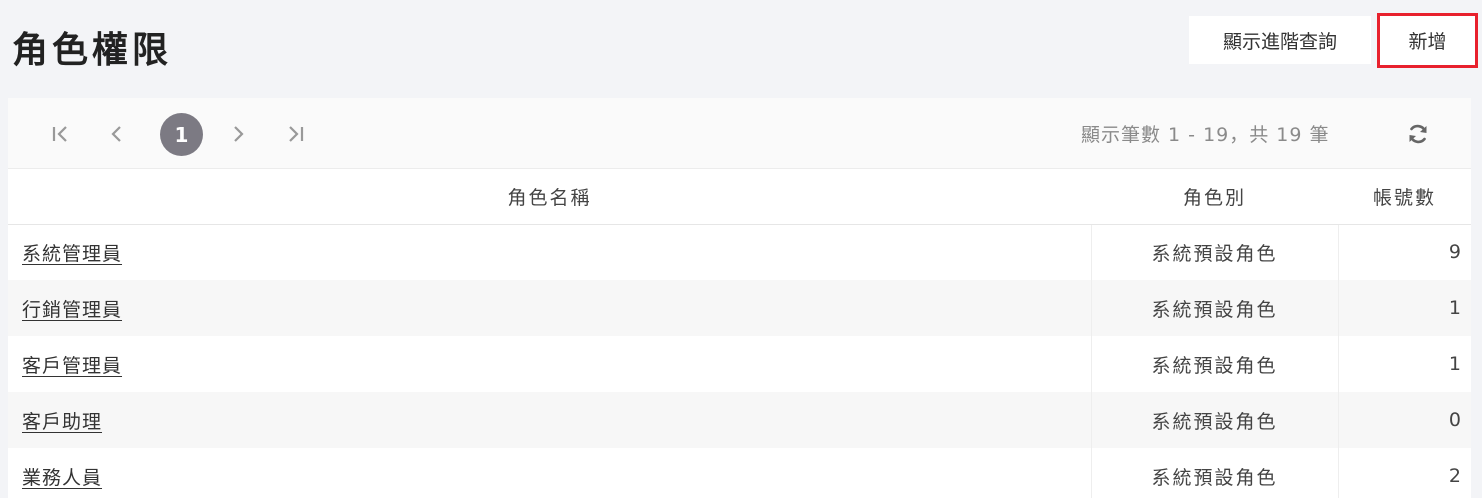 The width and height of the screenshot is (1482, 498). I want to click on pagination-toolbar: 1 顯示筆數 1 - 19，共 19 筆, so click(739, 133).